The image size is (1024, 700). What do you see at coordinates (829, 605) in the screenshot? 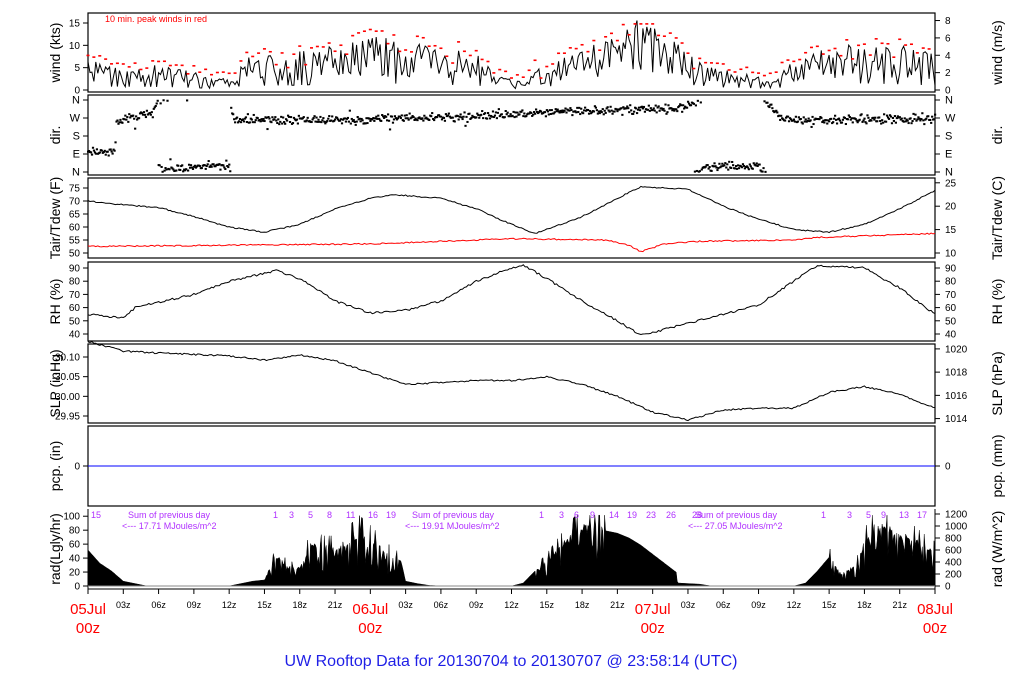
I see `time-tick-label: 15z` at bounding box center [829, 605].